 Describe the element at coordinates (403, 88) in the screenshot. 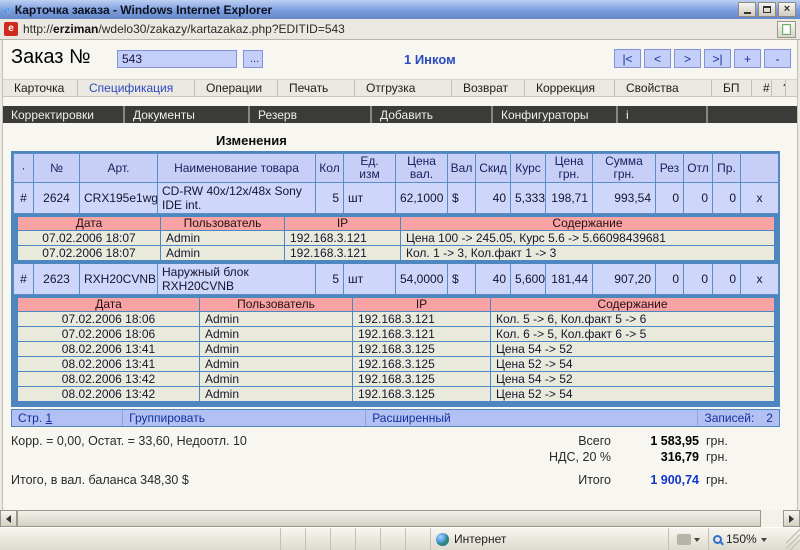

I see `tab-4: Отгрузка` at that location.